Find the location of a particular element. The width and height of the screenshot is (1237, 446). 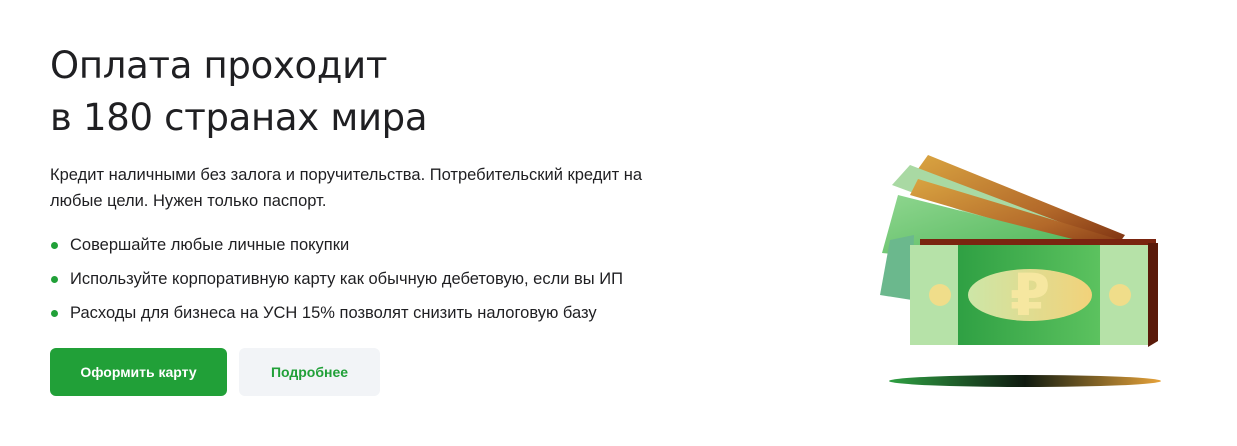

title-line-1: Оплата проходит is located at coordinates (219, 65).